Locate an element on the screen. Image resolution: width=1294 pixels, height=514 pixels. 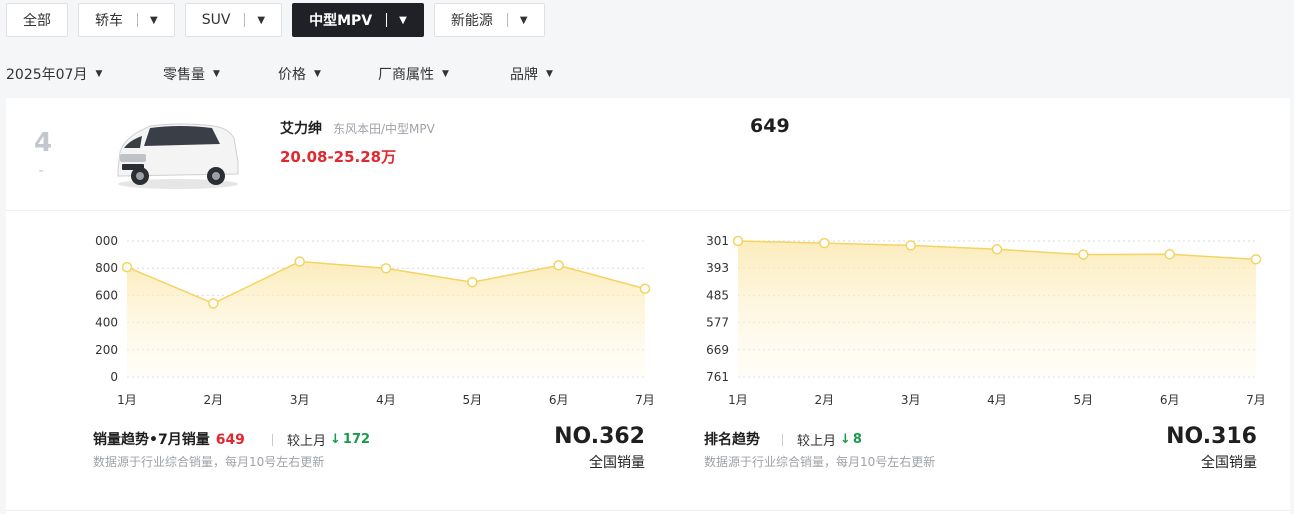
sales-national-rank-label: 全国销量 is located at coordinates (617, 463).